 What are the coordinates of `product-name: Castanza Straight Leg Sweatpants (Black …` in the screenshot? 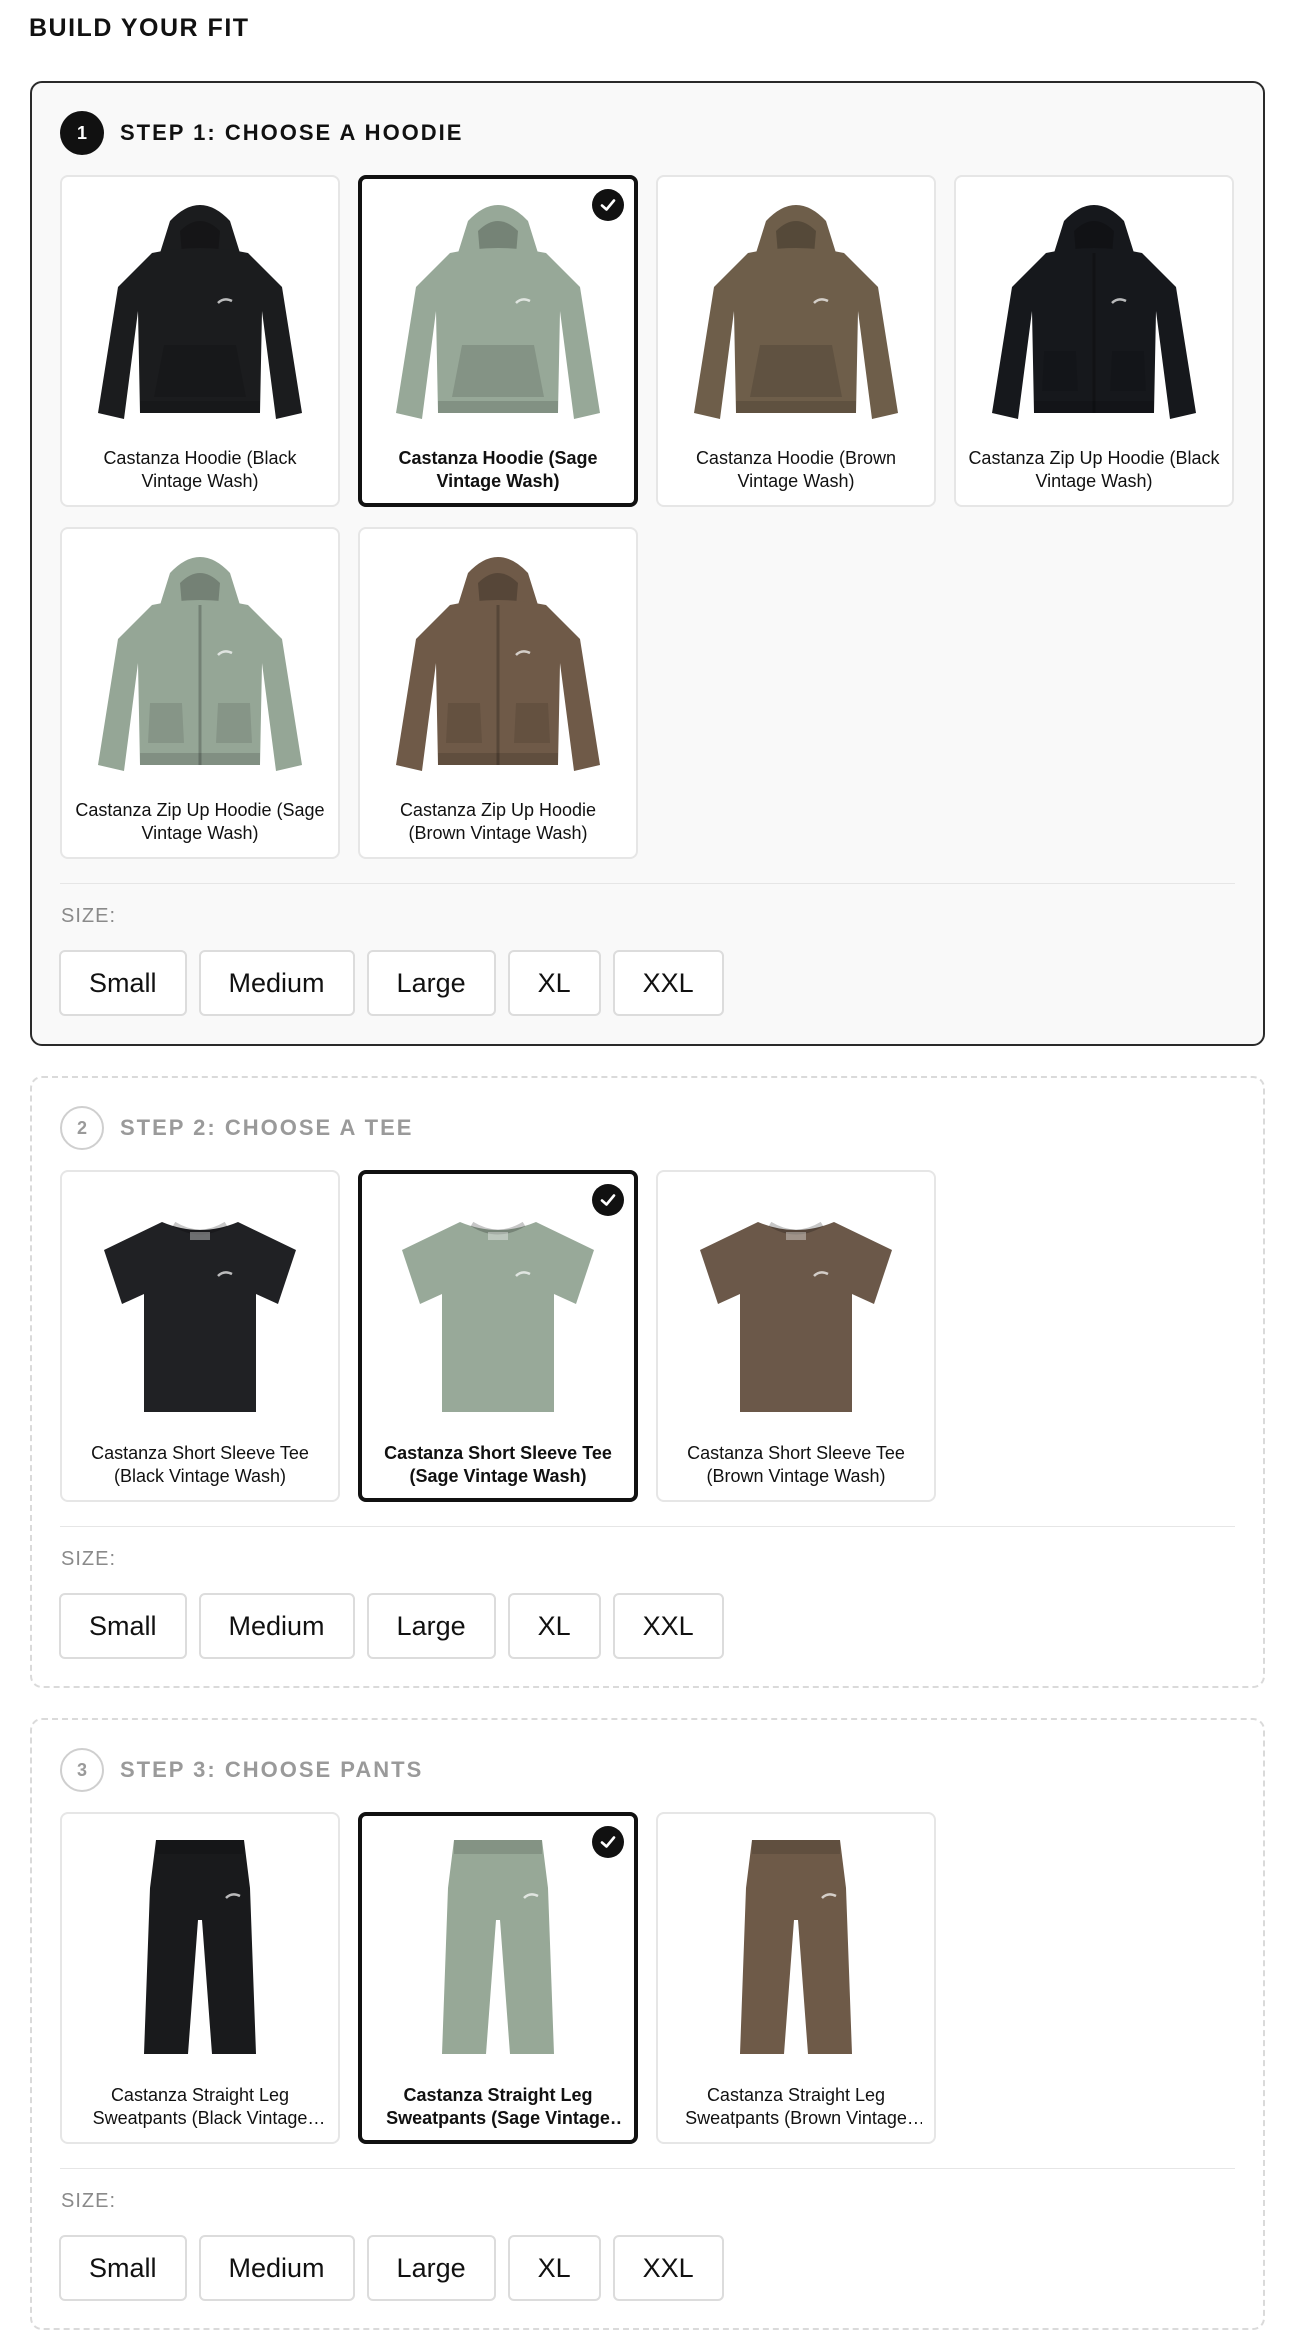 It's located at (200, 2106).